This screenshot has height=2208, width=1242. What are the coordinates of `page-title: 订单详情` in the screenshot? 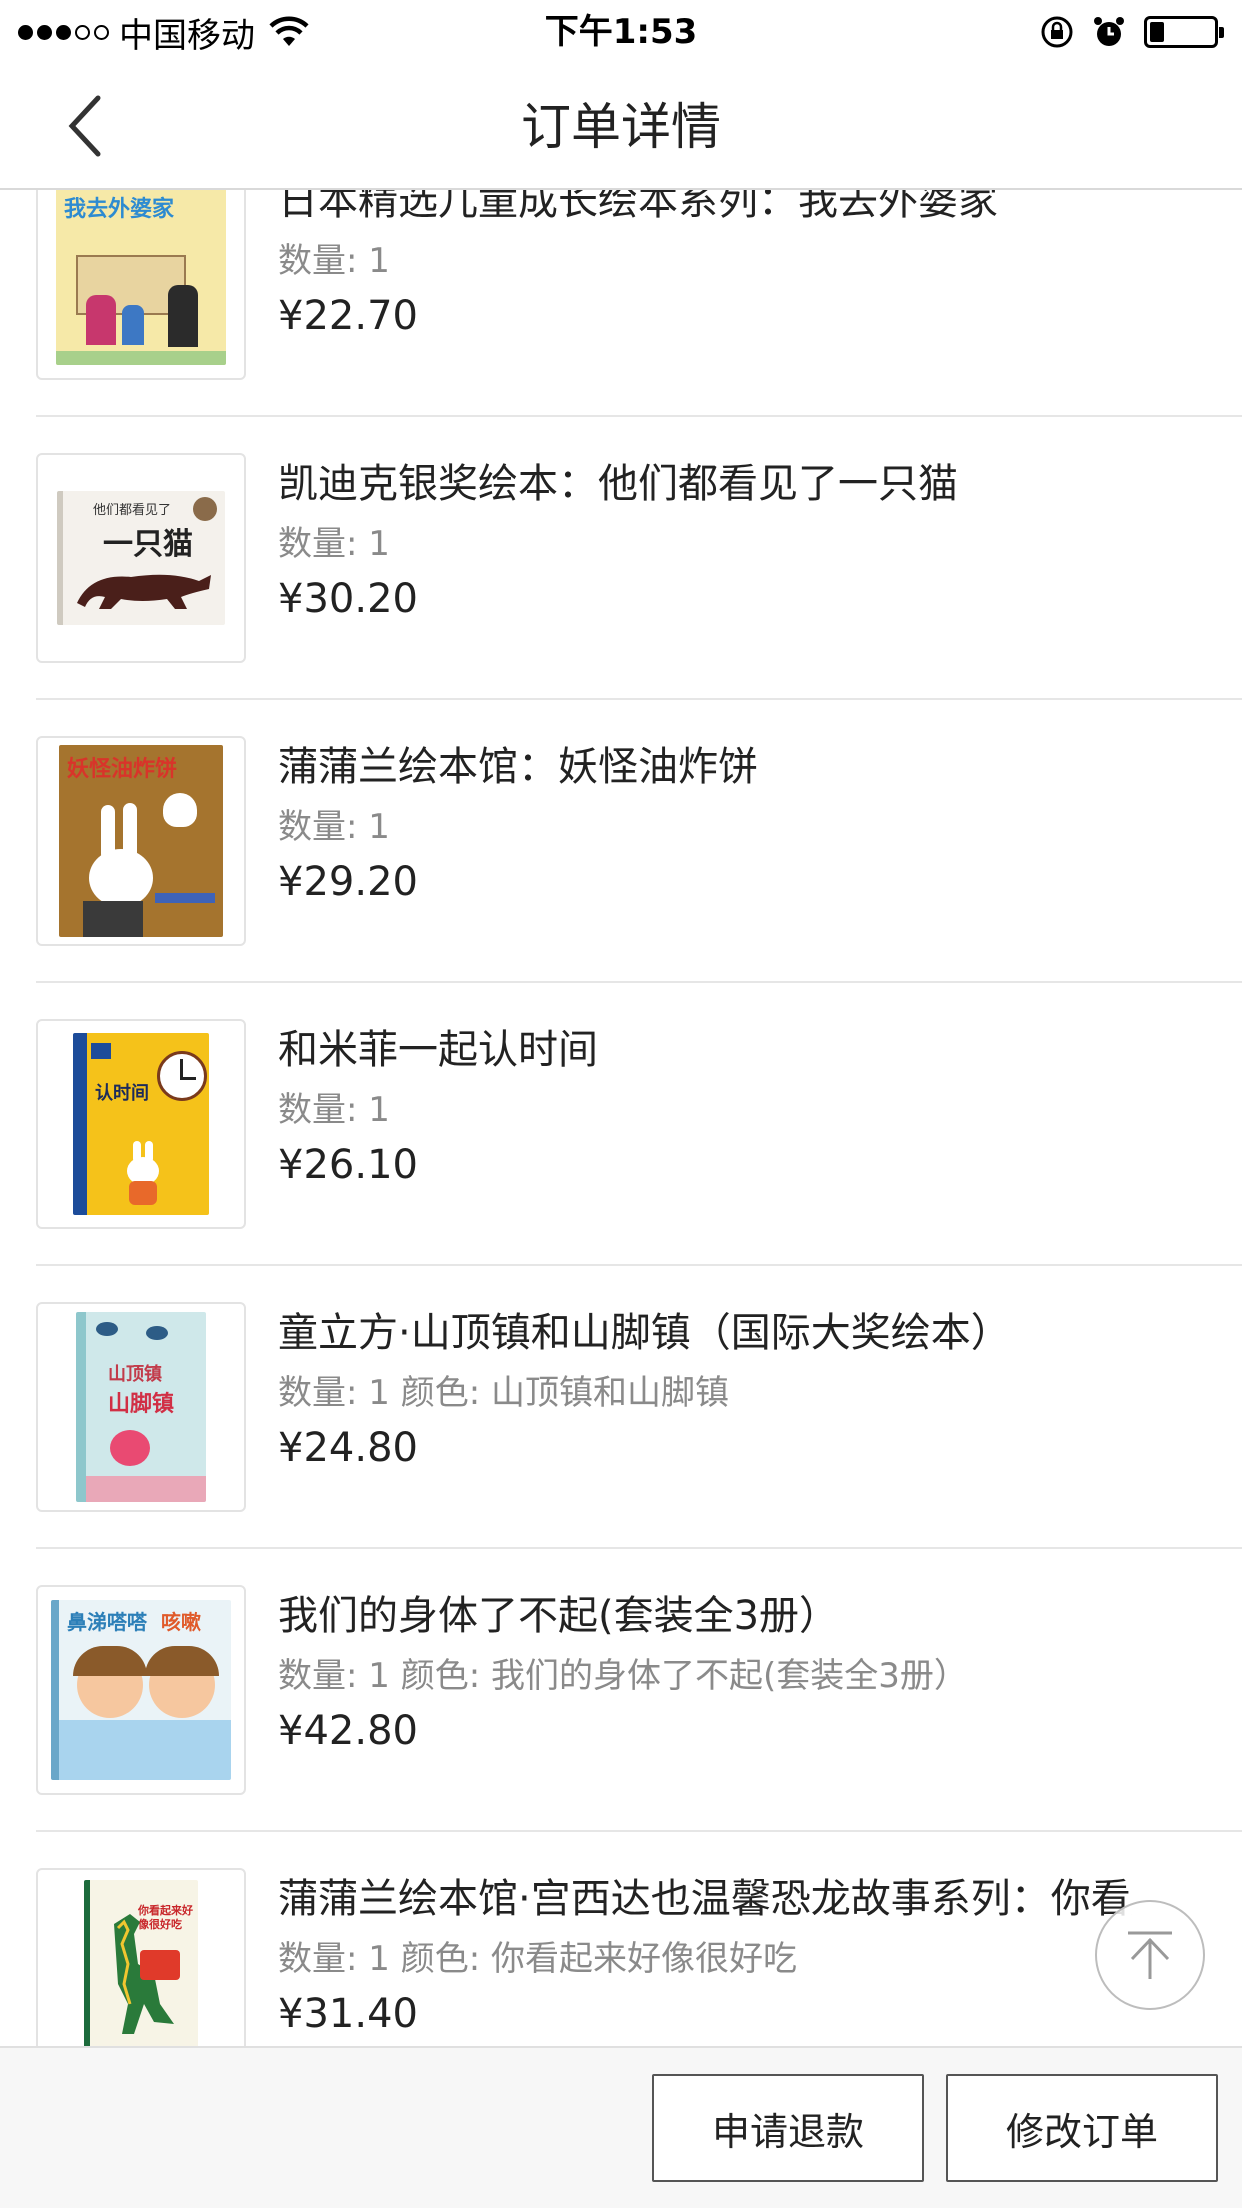 It's located at (621, 127).